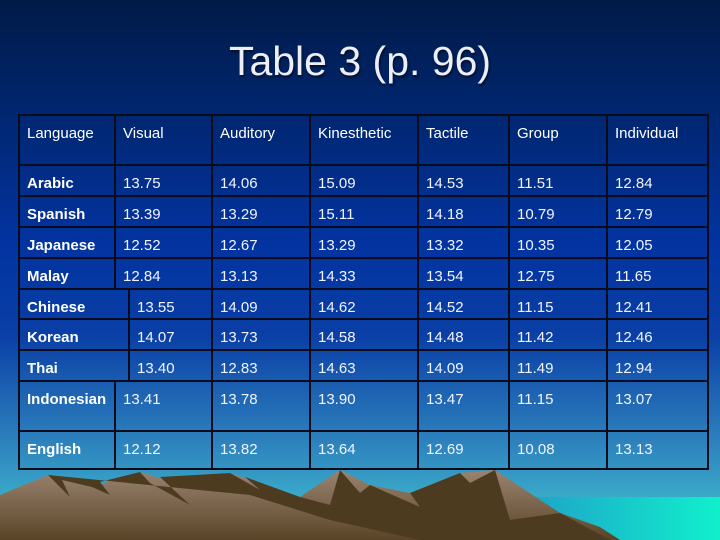 The image size is (720, 540). Describe the element at coordinates (559, 335) in the screenshot. I see `table-cell: 11.42` at that location.